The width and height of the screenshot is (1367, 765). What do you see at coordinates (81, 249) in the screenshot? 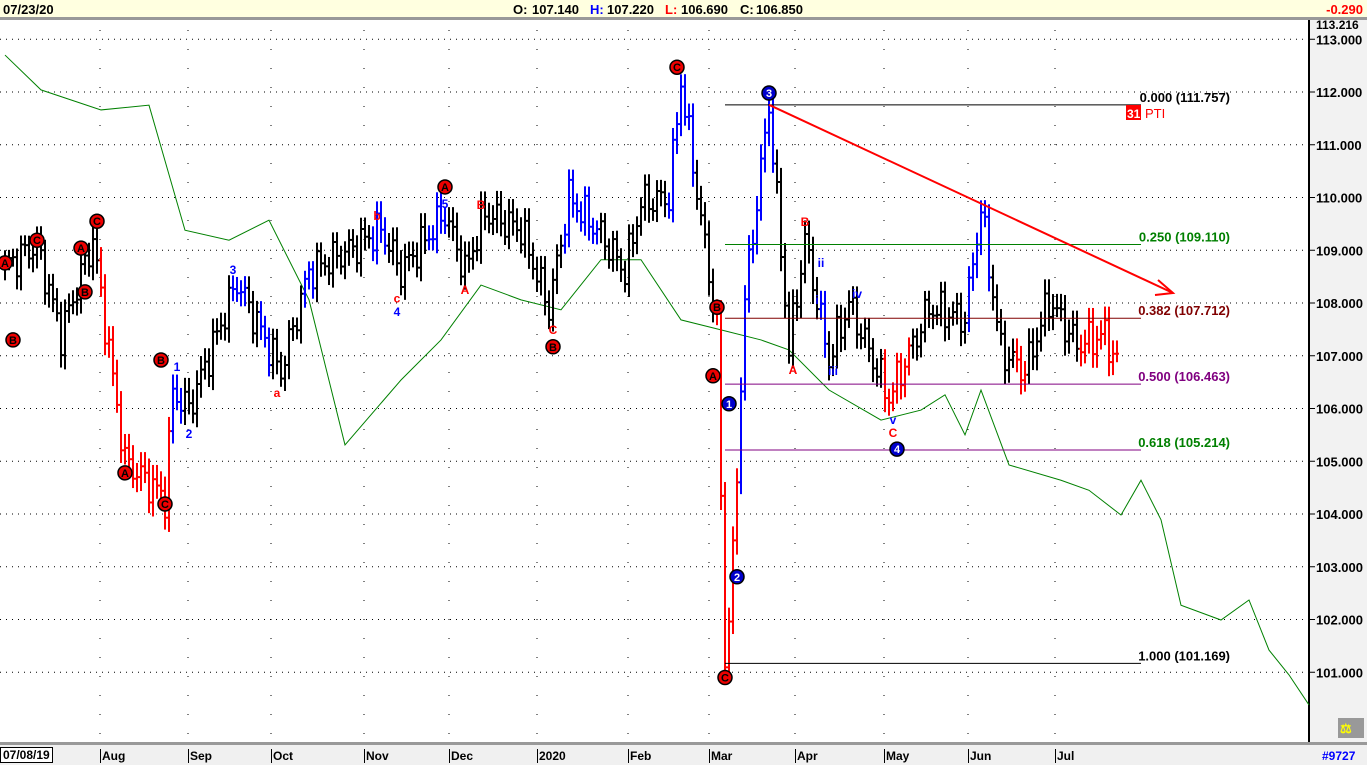
I see `wave-label-text: A` at bounding box center [81, 249].